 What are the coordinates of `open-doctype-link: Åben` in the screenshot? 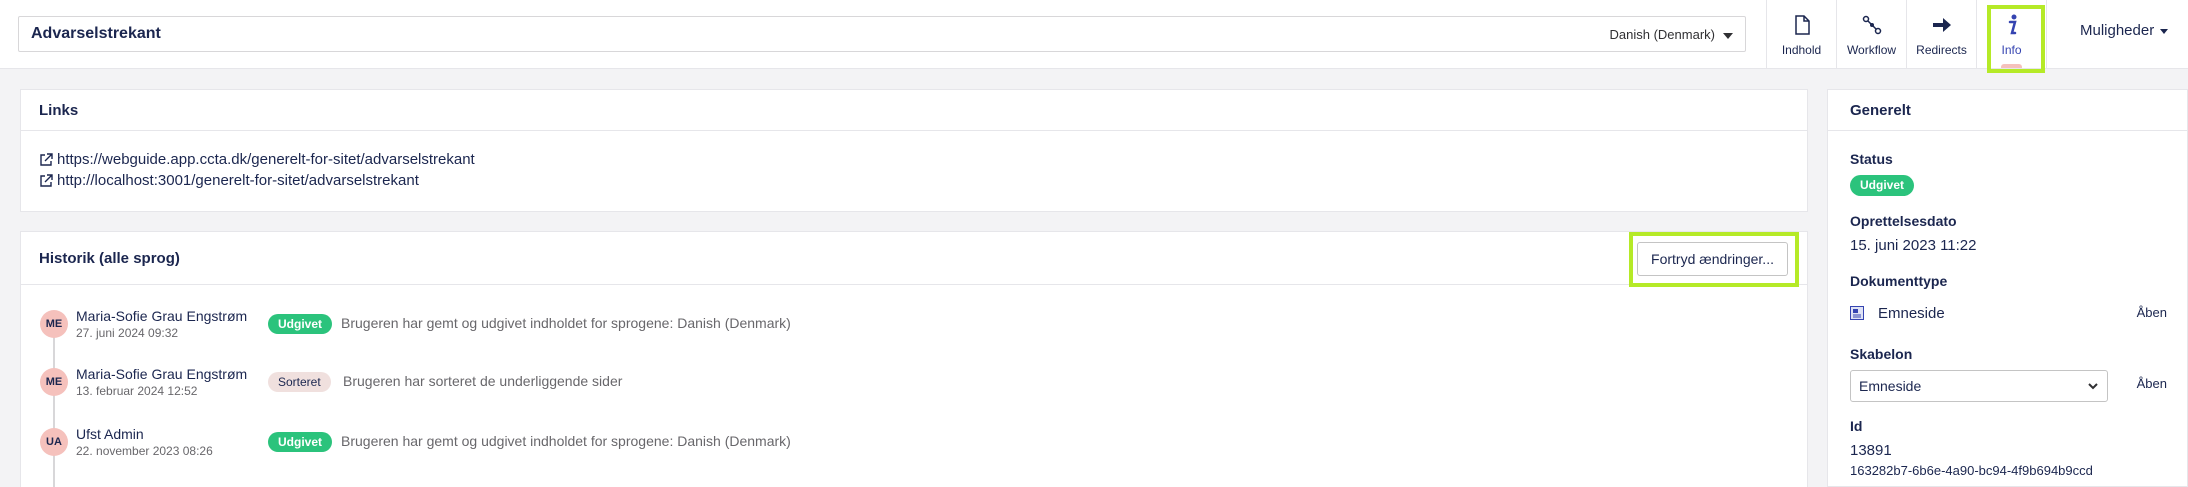 It's located at (2152, 312).